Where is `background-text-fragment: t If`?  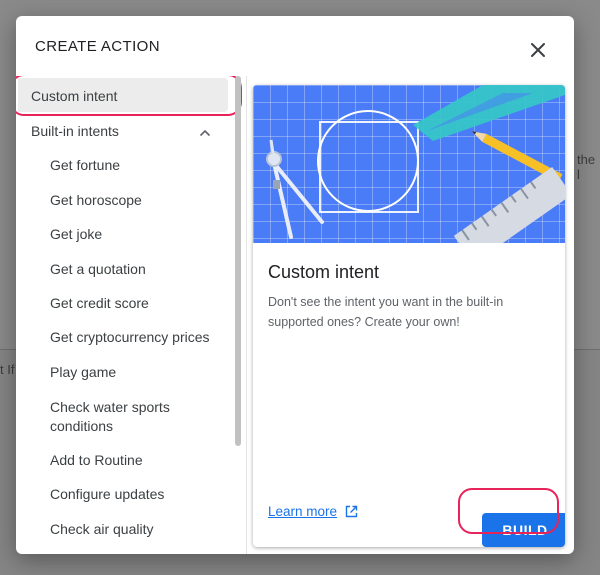 background-text-fragment: t If is located at coordinates (7, 369).